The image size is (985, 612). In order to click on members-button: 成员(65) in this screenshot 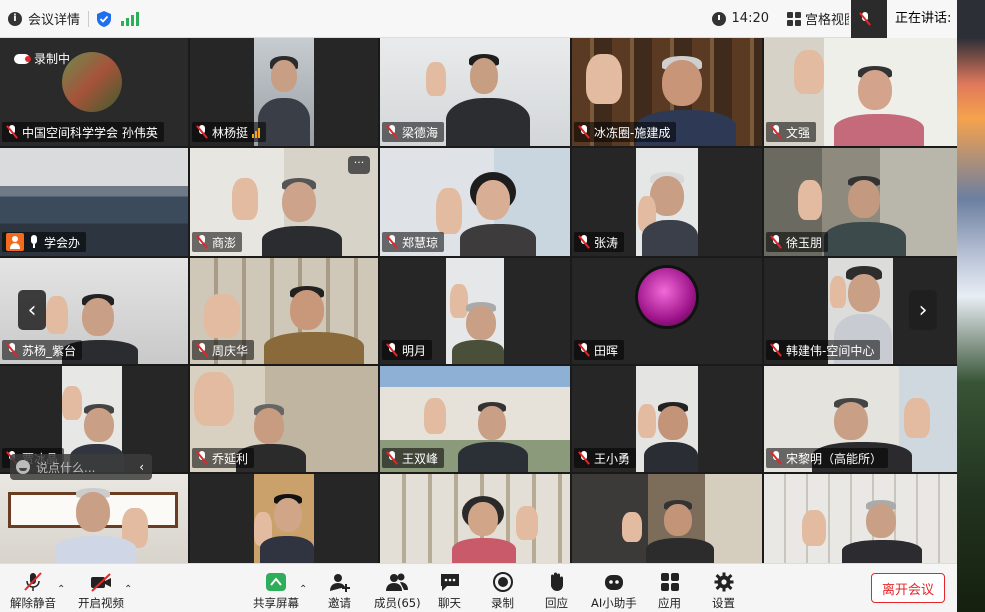, I will do `click(397, 589)`.